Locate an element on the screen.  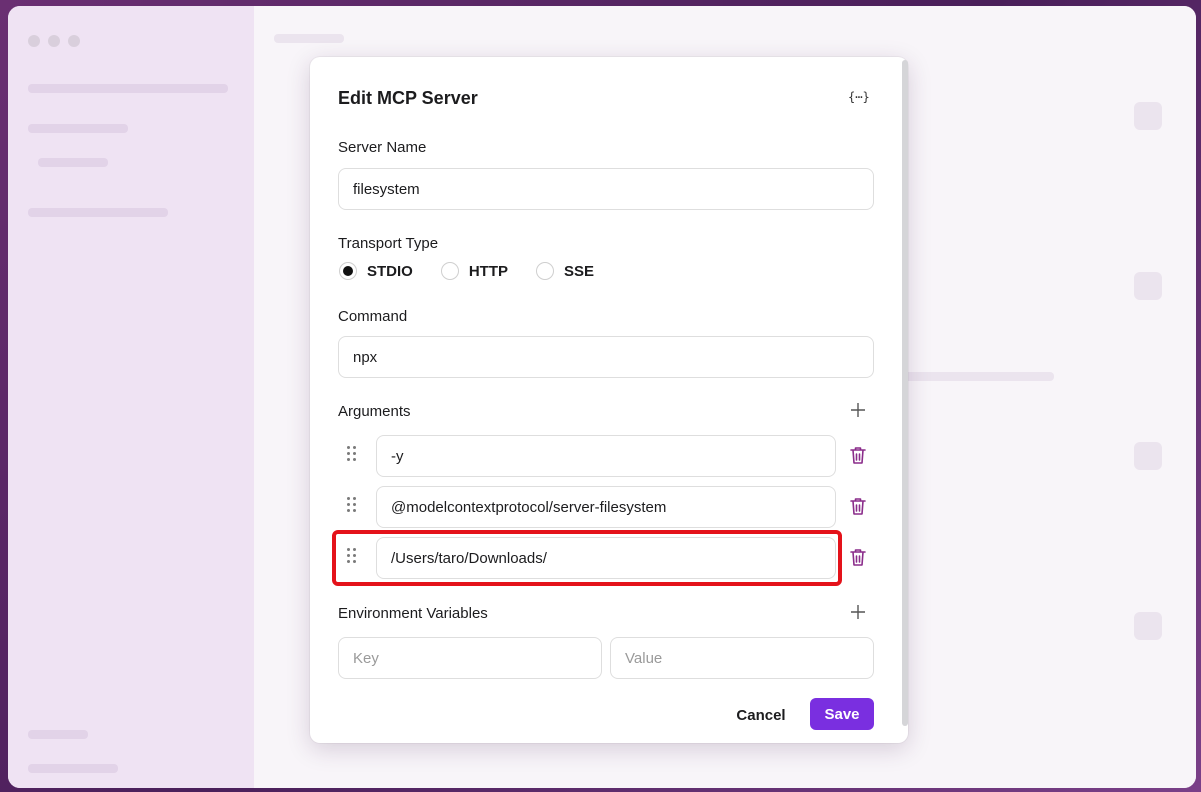
add-argument-button is located at coordinates (858, 410).